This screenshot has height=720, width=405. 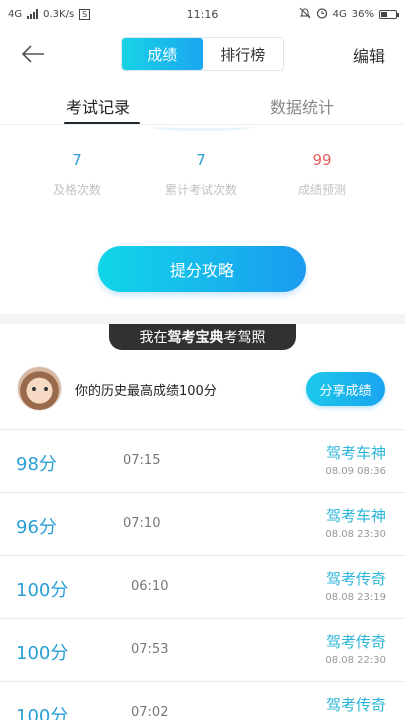 I want to click on section-divider, so click(x=202, y=319).